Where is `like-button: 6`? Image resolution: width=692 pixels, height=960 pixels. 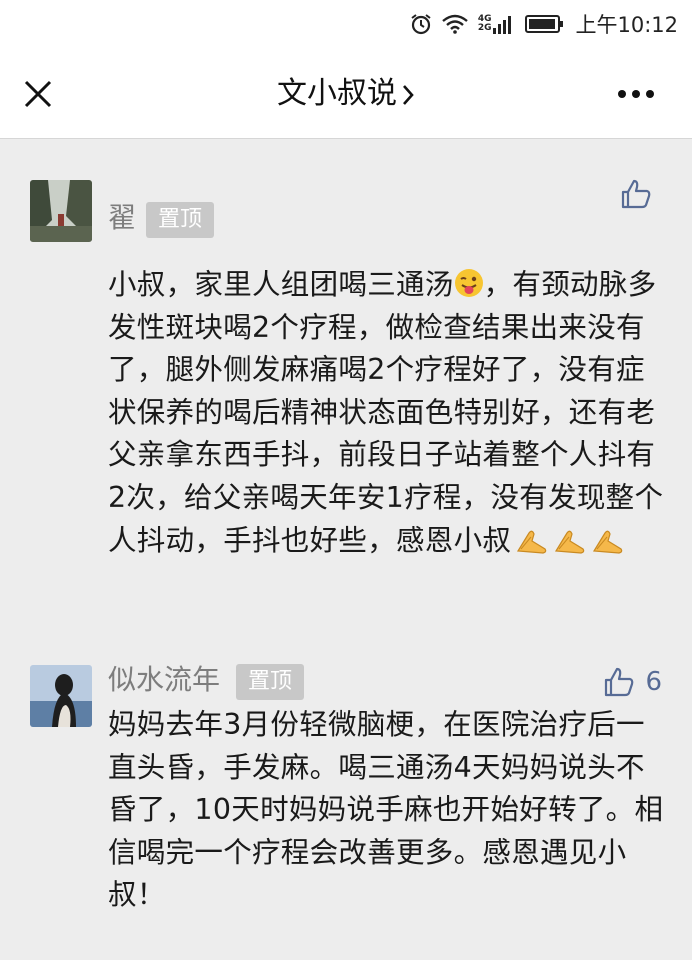 like-button: 6 is located at coordinates (632, 682).